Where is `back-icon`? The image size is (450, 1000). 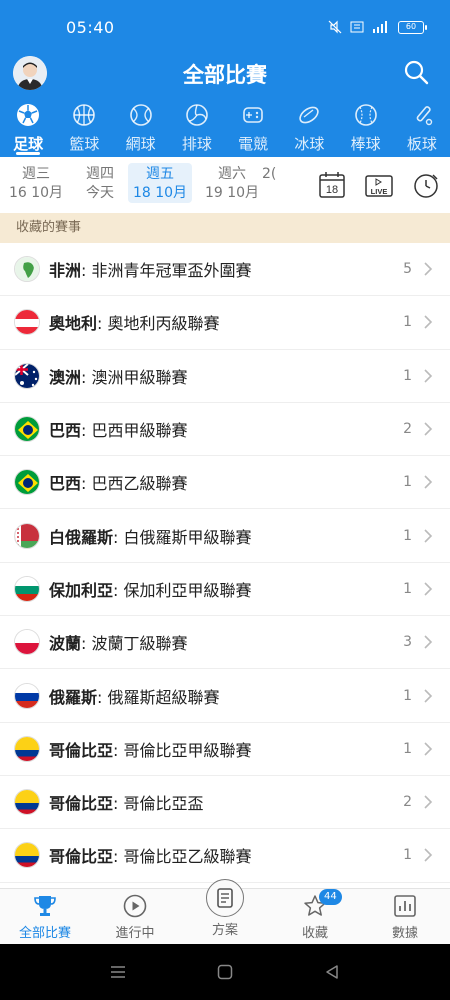 back-icon is located at coordinates (332, 972).